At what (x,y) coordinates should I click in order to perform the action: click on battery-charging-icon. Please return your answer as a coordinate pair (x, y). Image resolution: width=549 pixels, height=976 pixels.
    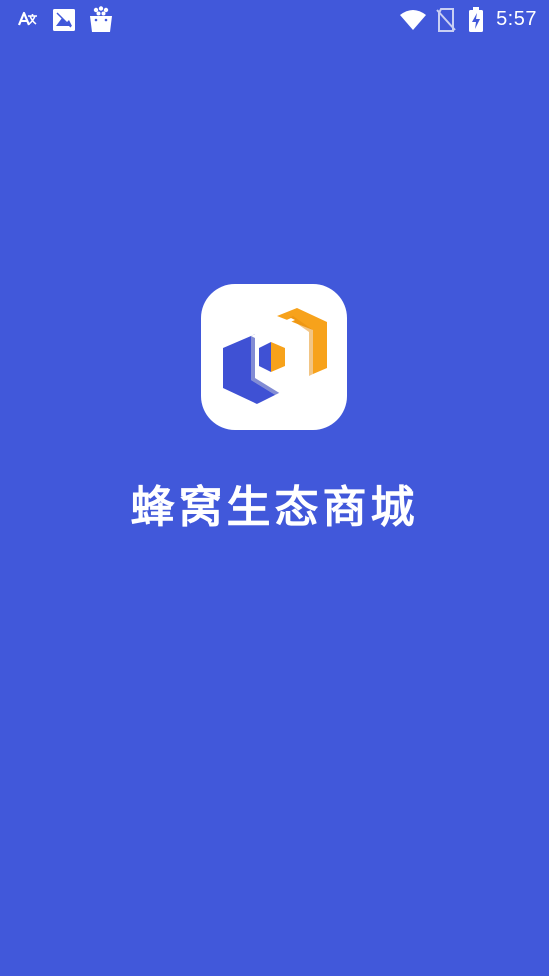
    Looking at the image, I should click on (476, 22).